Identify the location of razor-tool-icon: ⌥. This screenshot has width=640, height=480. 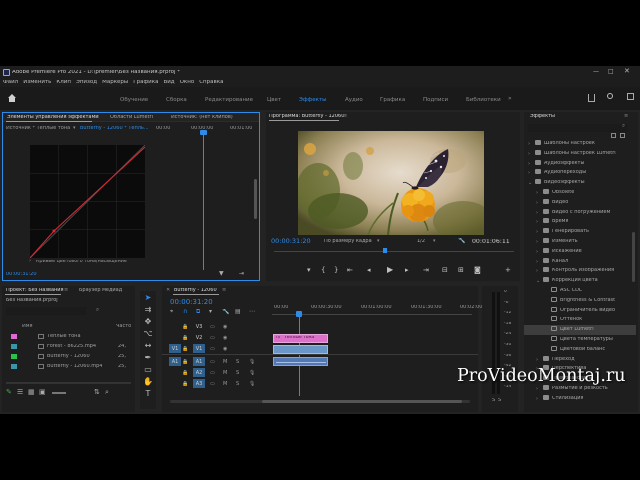
(148, 333).